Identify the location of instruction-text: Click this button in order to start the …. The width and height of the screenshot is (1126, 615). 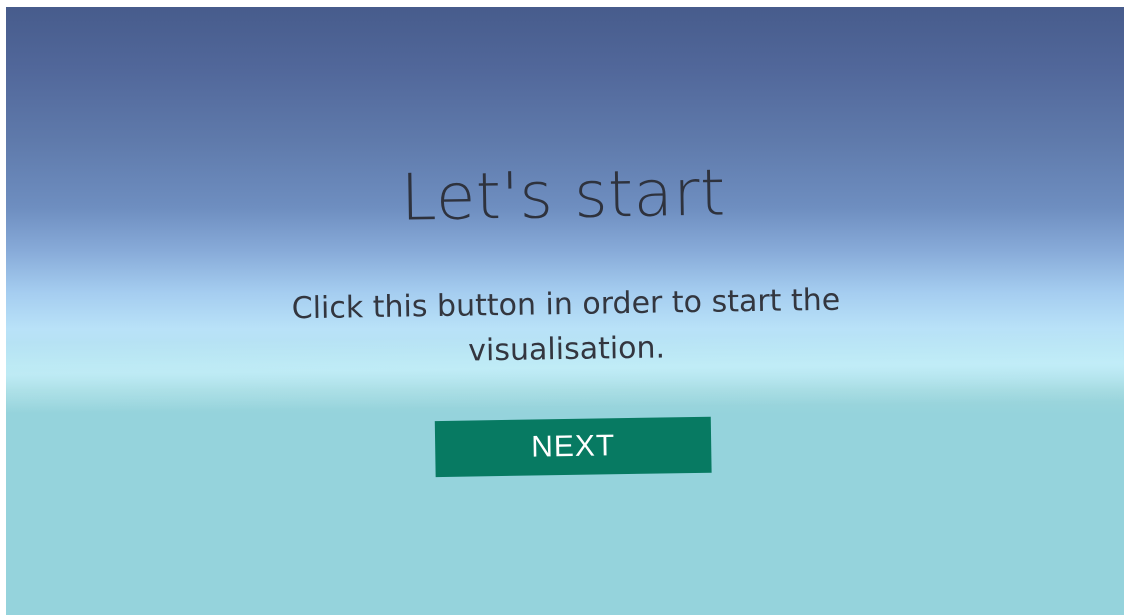
(566, 325).